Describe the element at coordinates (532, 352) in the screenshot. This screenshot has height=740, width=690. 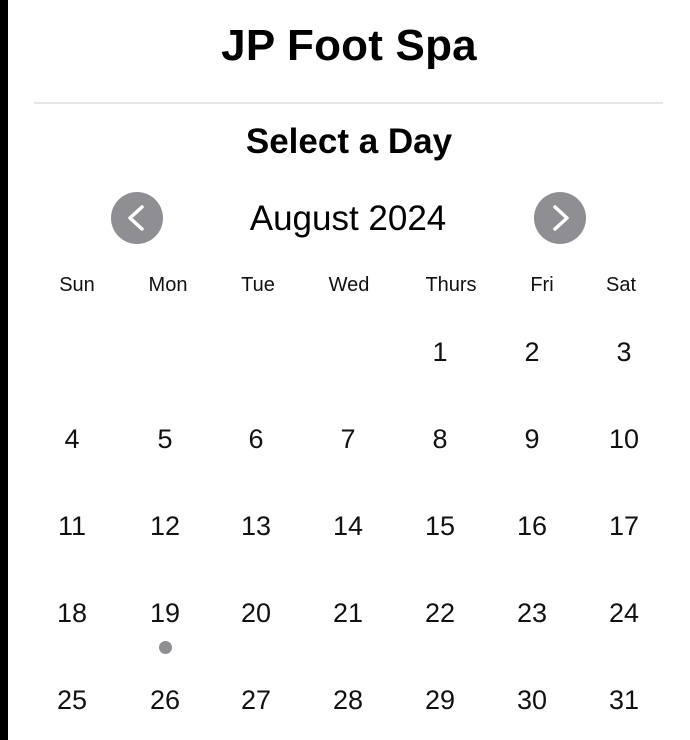
I see `day-cell-2: 2` at that location.